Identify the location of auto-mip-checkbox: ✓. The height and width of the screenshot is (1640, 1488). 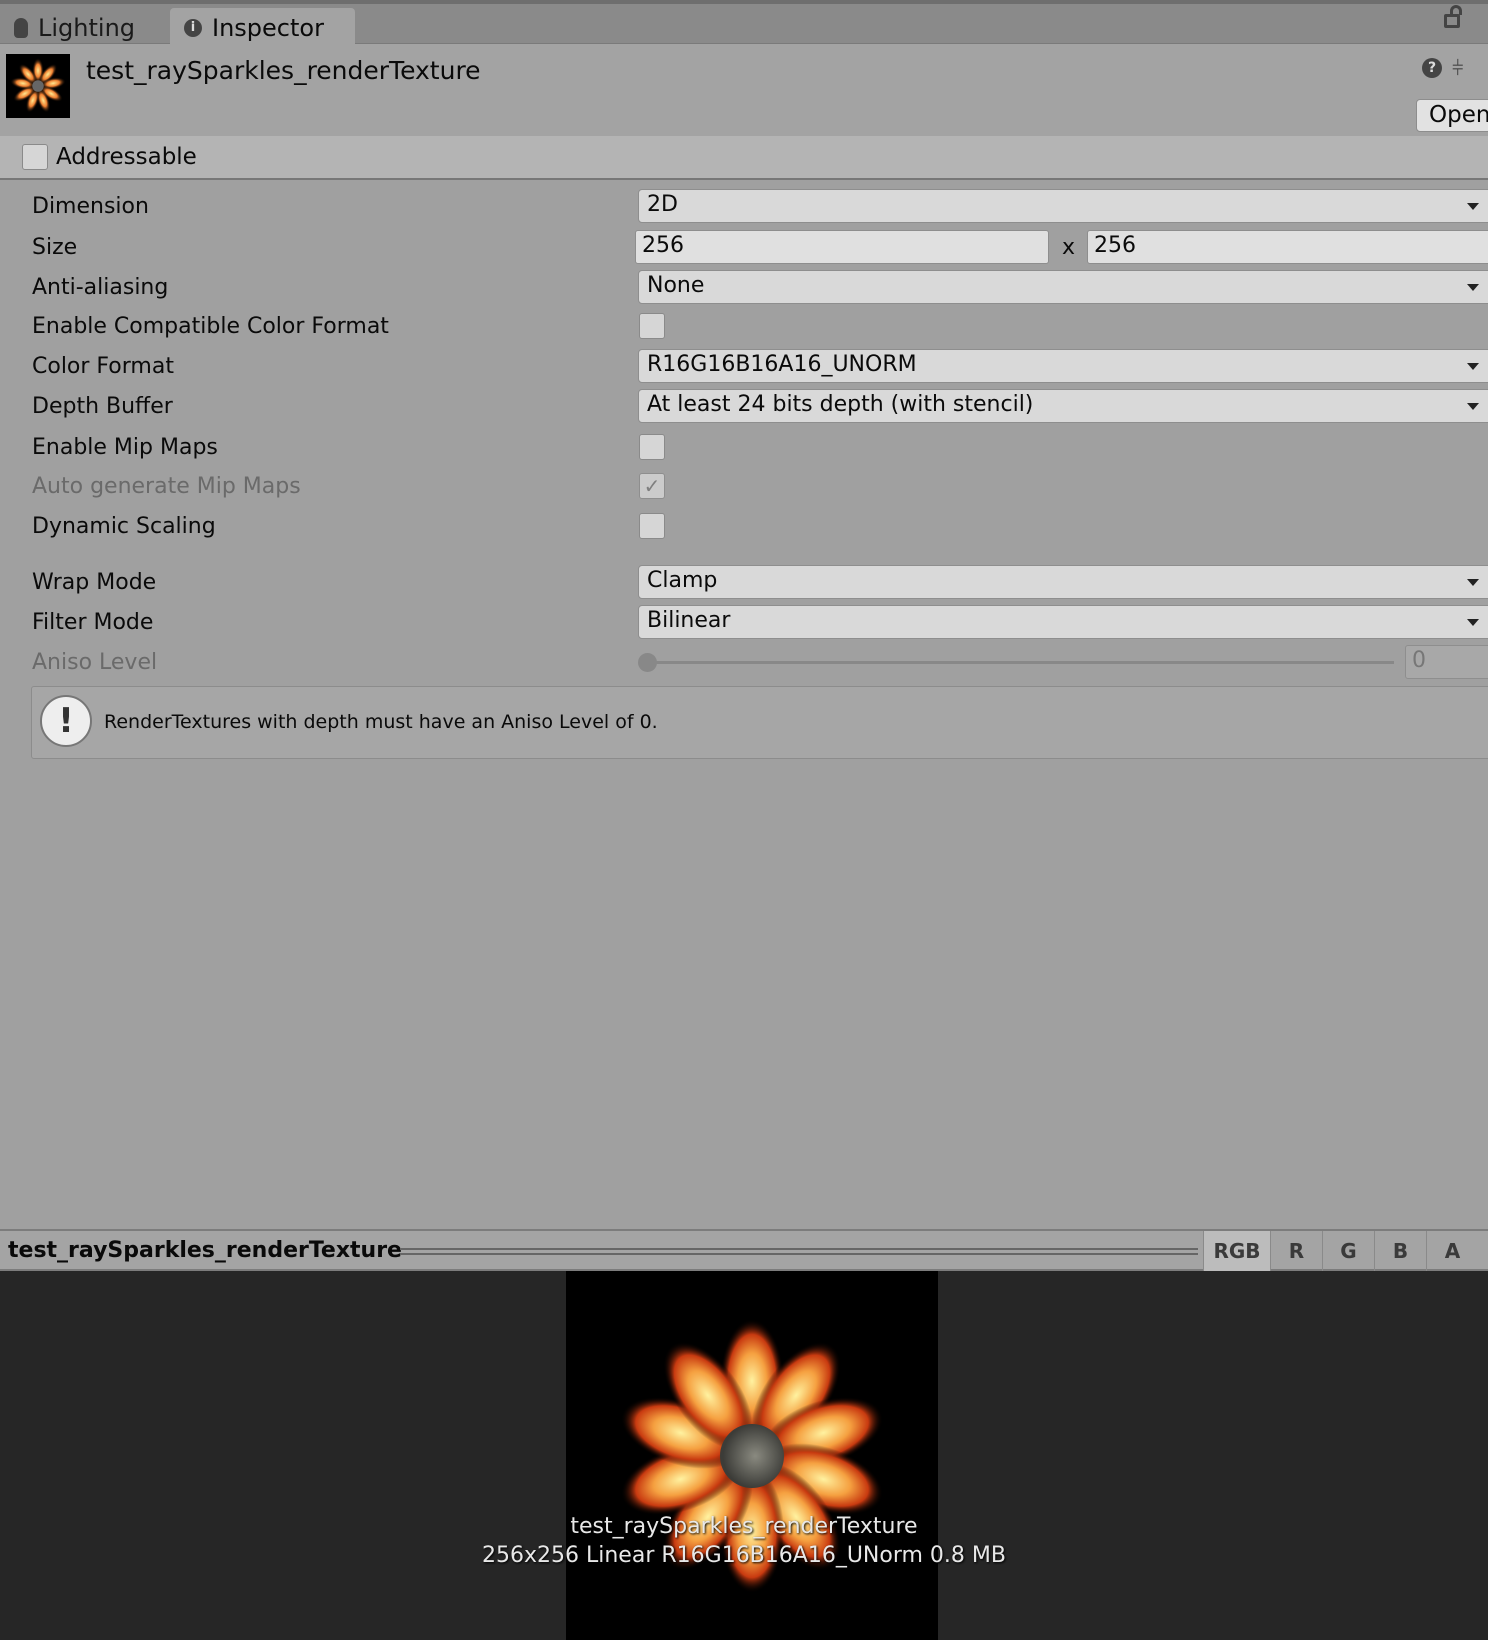
(652, 486).